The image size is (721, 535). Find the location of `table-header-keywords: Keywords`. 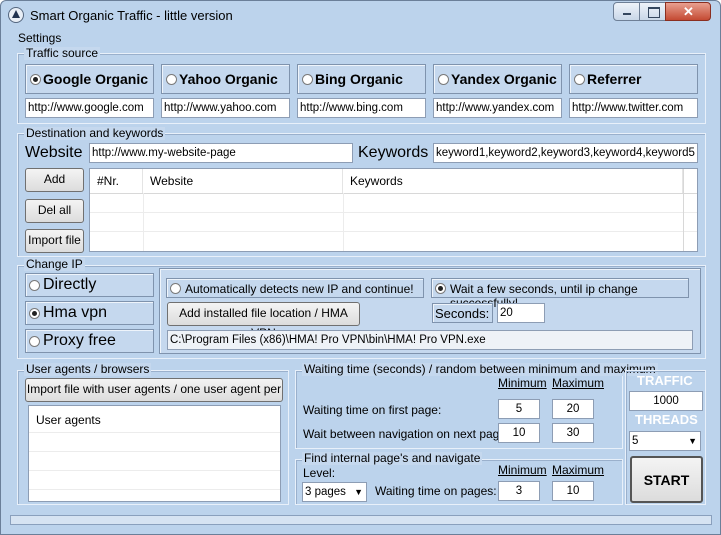

table-header-keywords: Keywords is located at coordinates (513, 181).